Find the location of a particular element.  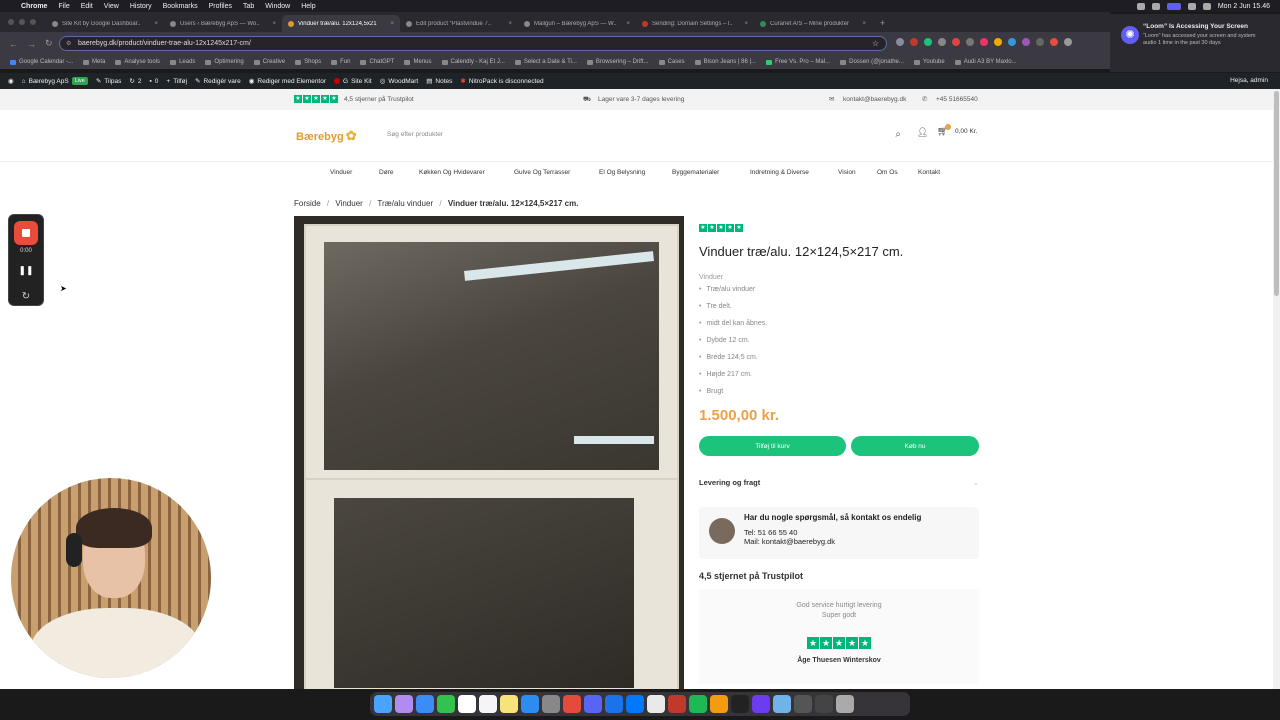

minimize-window-icon is located at coordinates (22, 22).